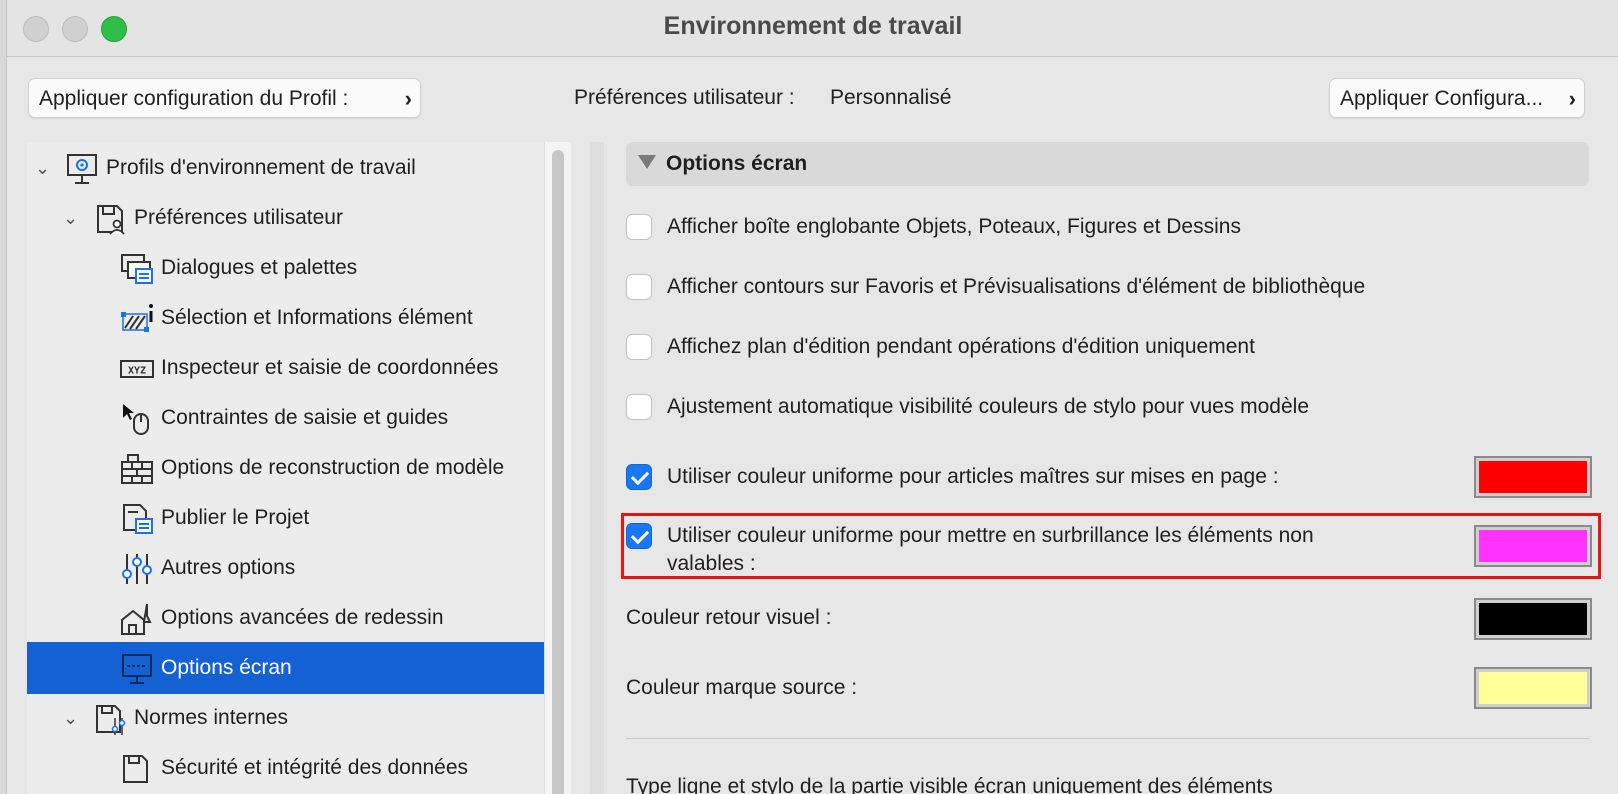  Describe the element at coordinates (135, 769) in the screenshot. I see `data-security-icon` at that location.